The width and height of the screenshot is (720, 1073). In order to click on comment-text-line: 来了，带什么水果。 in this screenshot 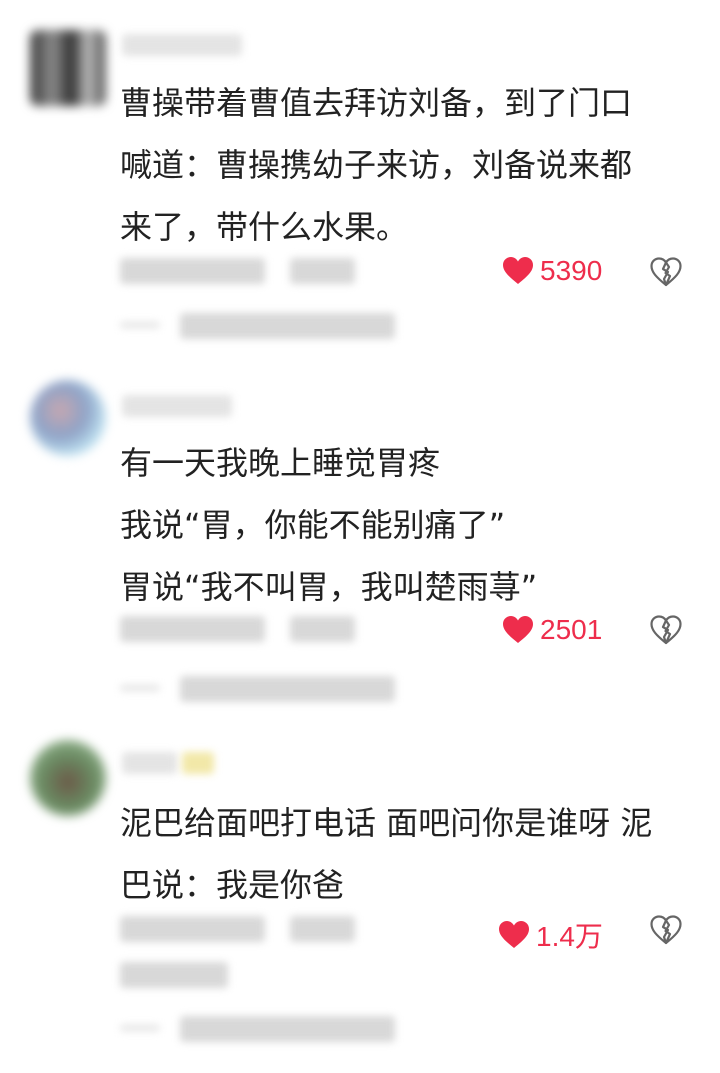, I will do `click(264, 227)`.